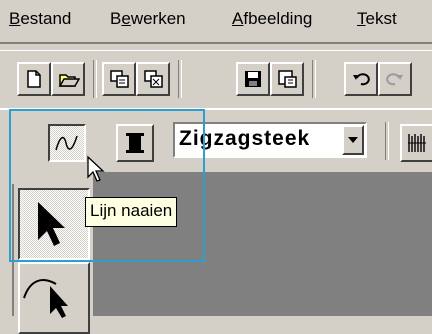 Image resolution: width=432 pixels, height=334 pixels. I want to click on undo-icon, so click(361, 79).